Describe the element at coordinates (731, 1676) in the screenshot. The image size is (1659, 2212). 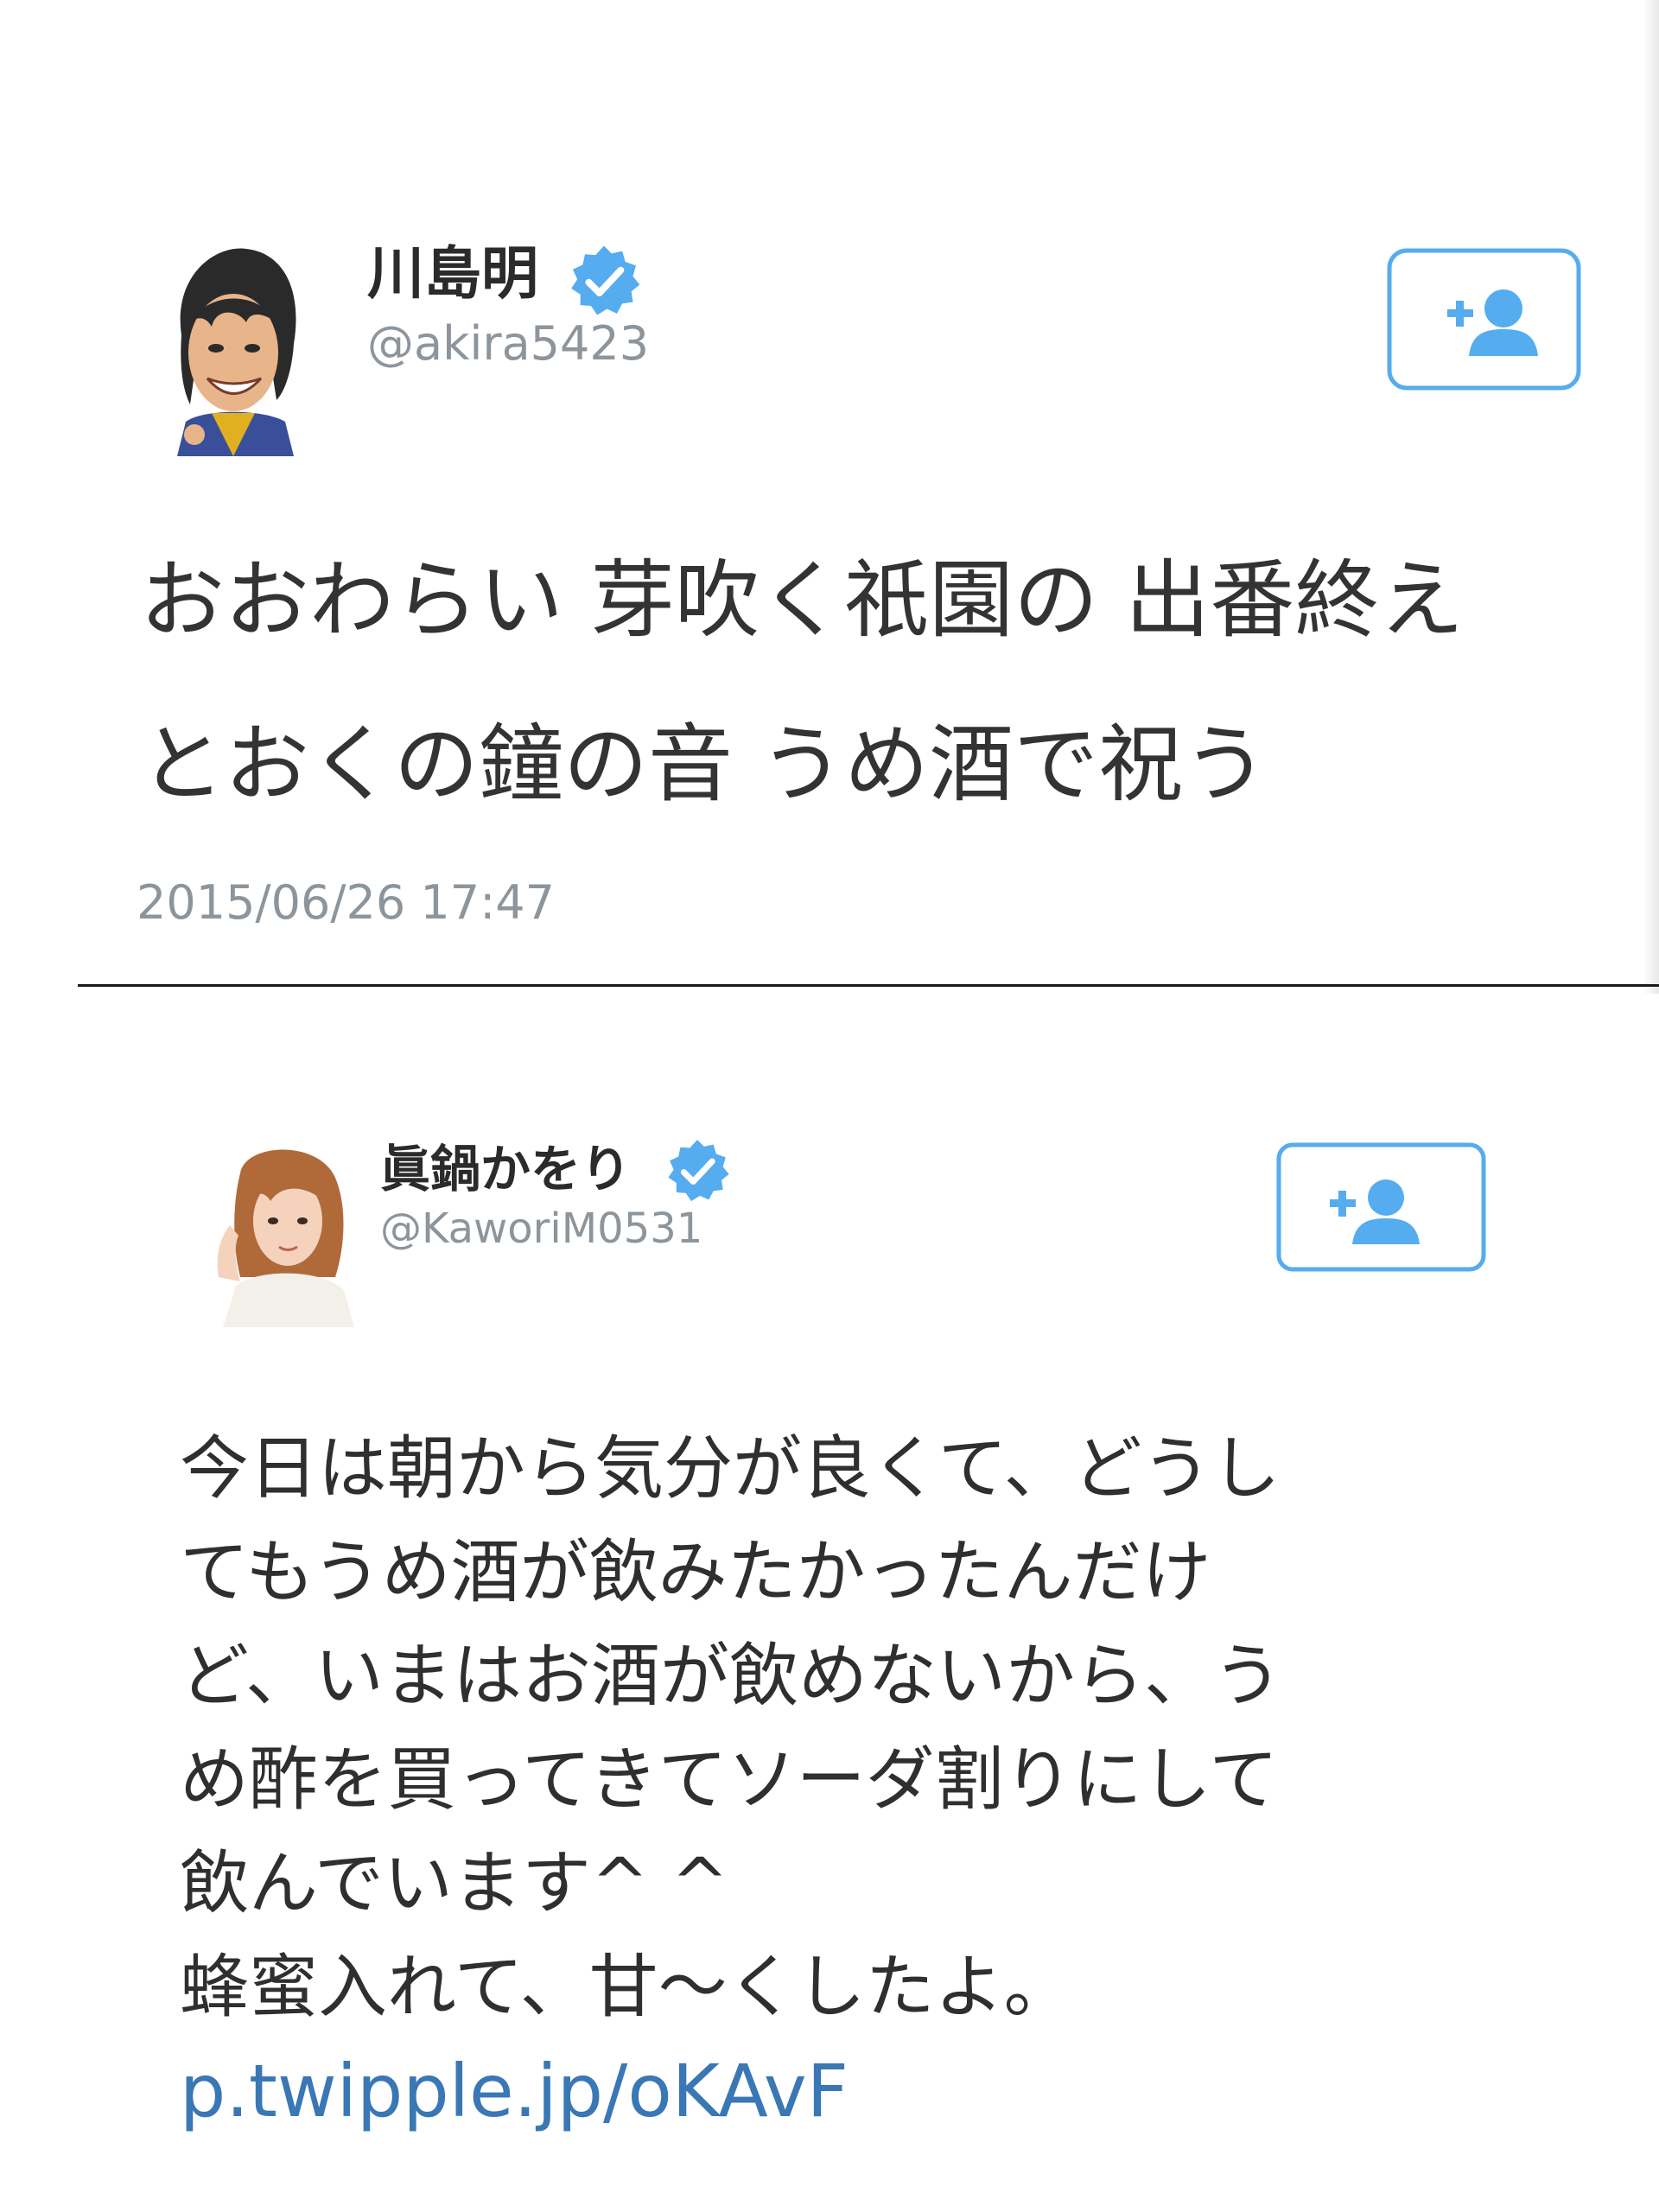
I see `tweet-text-line: ど、いまはお酒が飲めないから、う` at that location.